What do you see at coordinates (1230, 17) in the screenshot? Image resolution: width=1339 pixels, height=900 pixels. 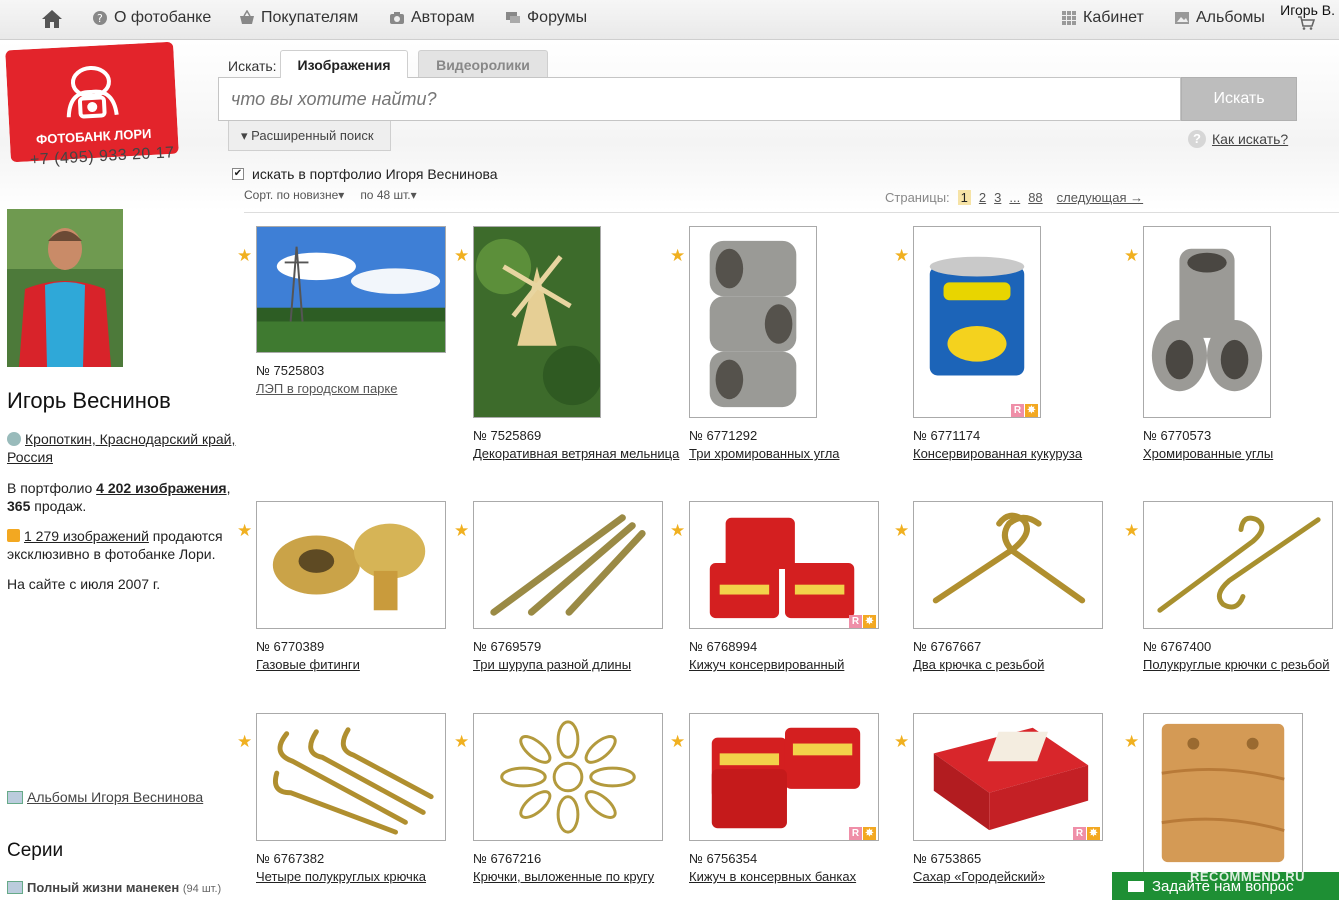 I see `nav-albums-label: Альбомы` at bounding box center [1230, 17].